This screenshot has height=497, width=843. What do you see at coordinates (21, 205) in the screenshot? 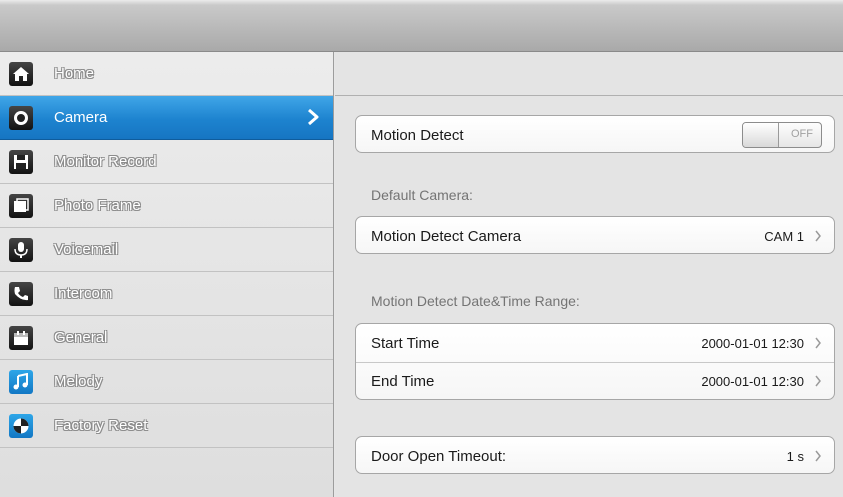
I see `photo-frame-icon` at bounding box center [21, 205].